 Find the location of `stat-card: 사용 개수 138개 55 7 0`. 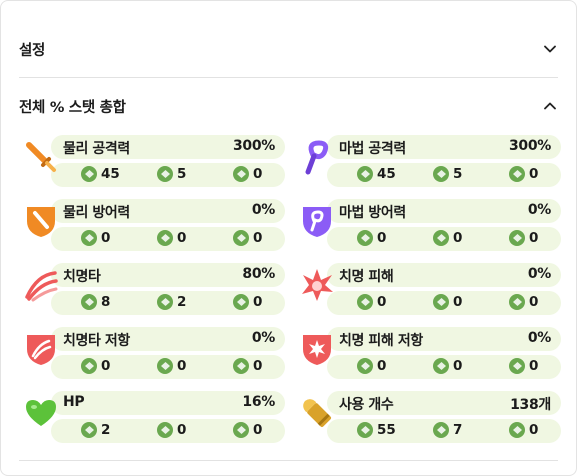

stat-card: 사용 개수 138개 55 7 0 is located at coordinates (430, 417).